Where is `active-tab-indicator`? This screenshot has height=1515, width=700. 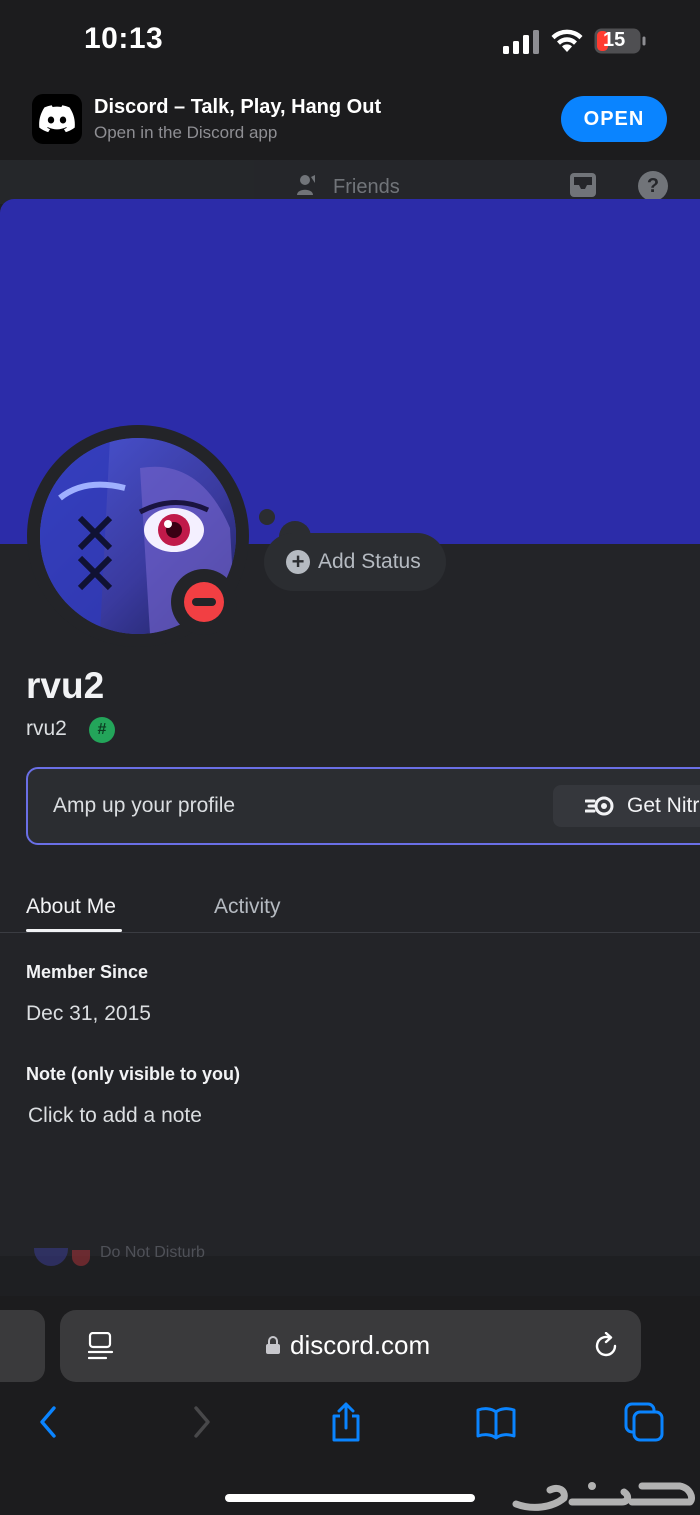
active-tab-indicator is located at coordinates (74, 930).